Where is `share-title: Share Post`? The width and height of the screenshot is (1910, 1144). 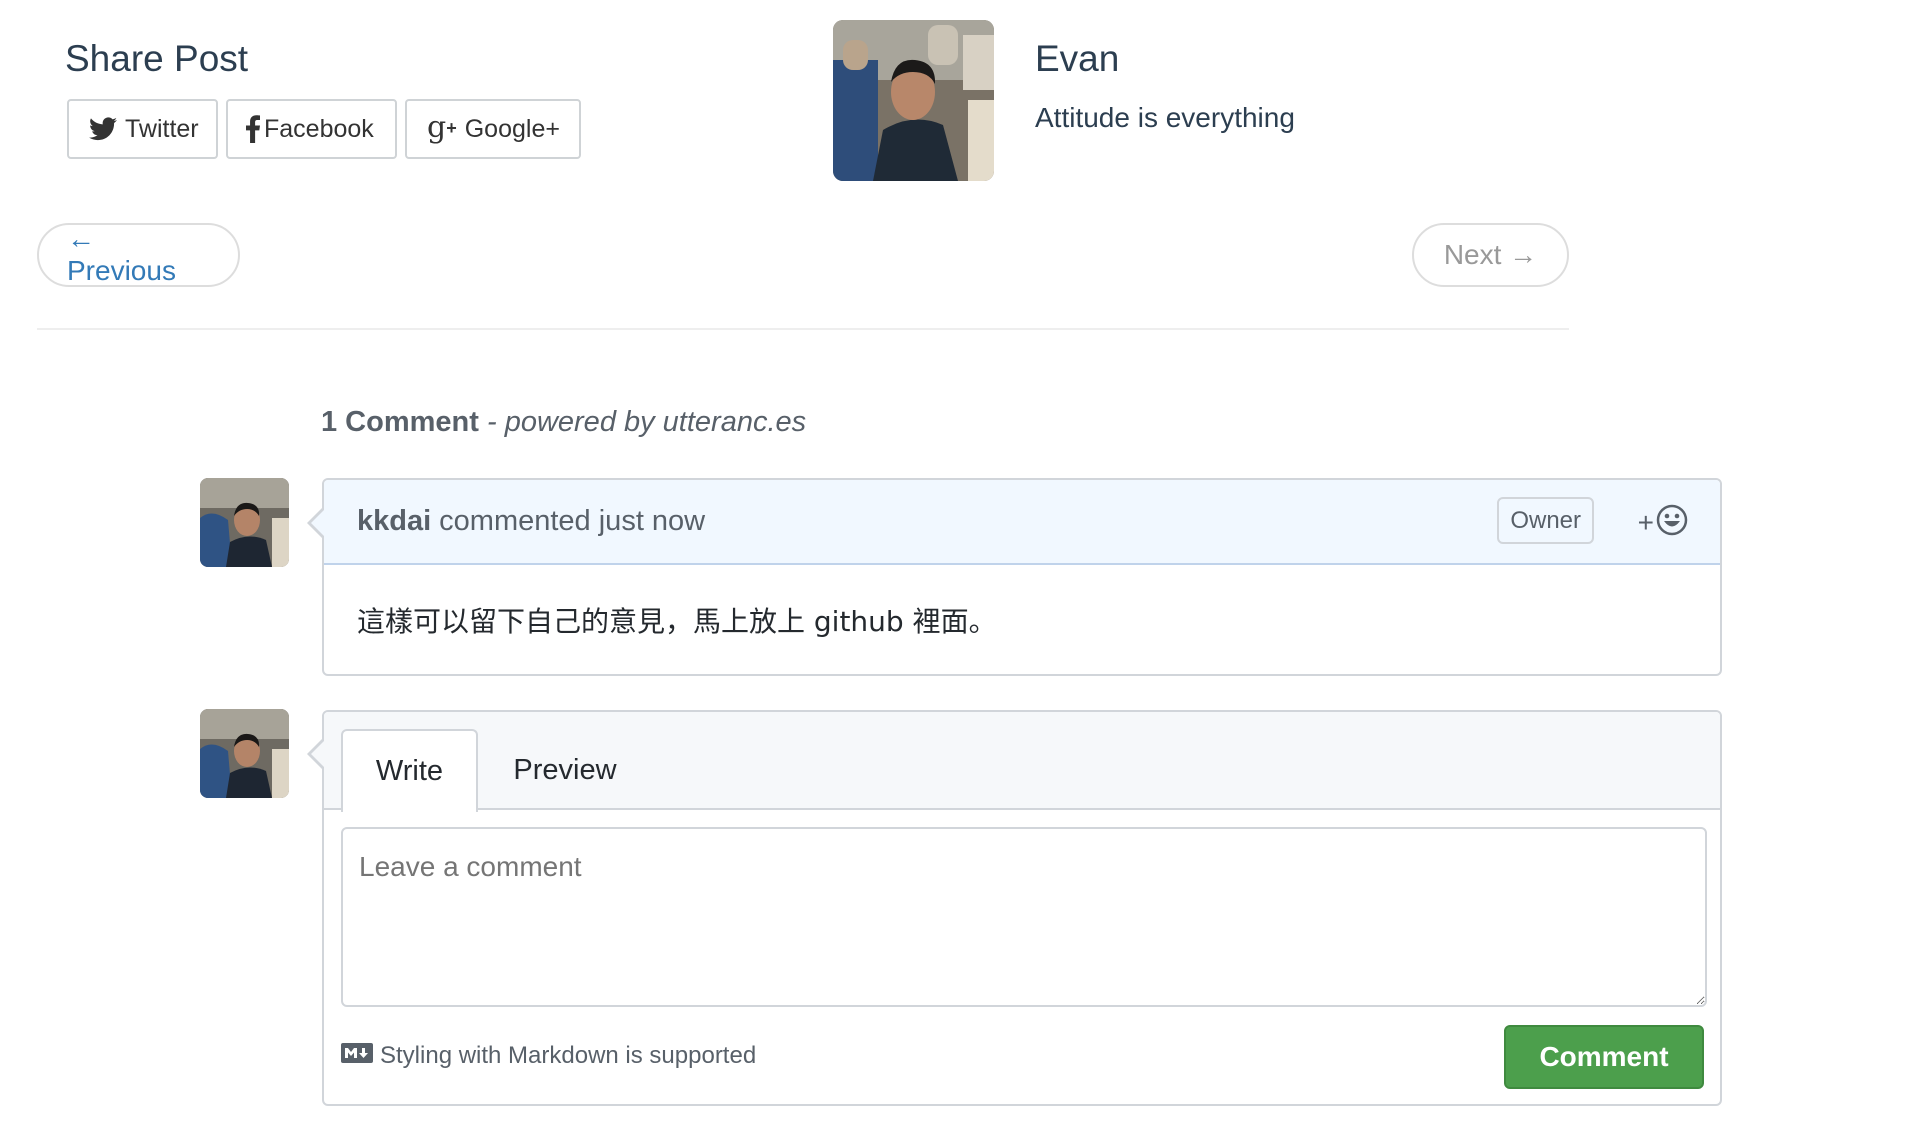 share-title: Share Post is located at coordinates (157, 58).